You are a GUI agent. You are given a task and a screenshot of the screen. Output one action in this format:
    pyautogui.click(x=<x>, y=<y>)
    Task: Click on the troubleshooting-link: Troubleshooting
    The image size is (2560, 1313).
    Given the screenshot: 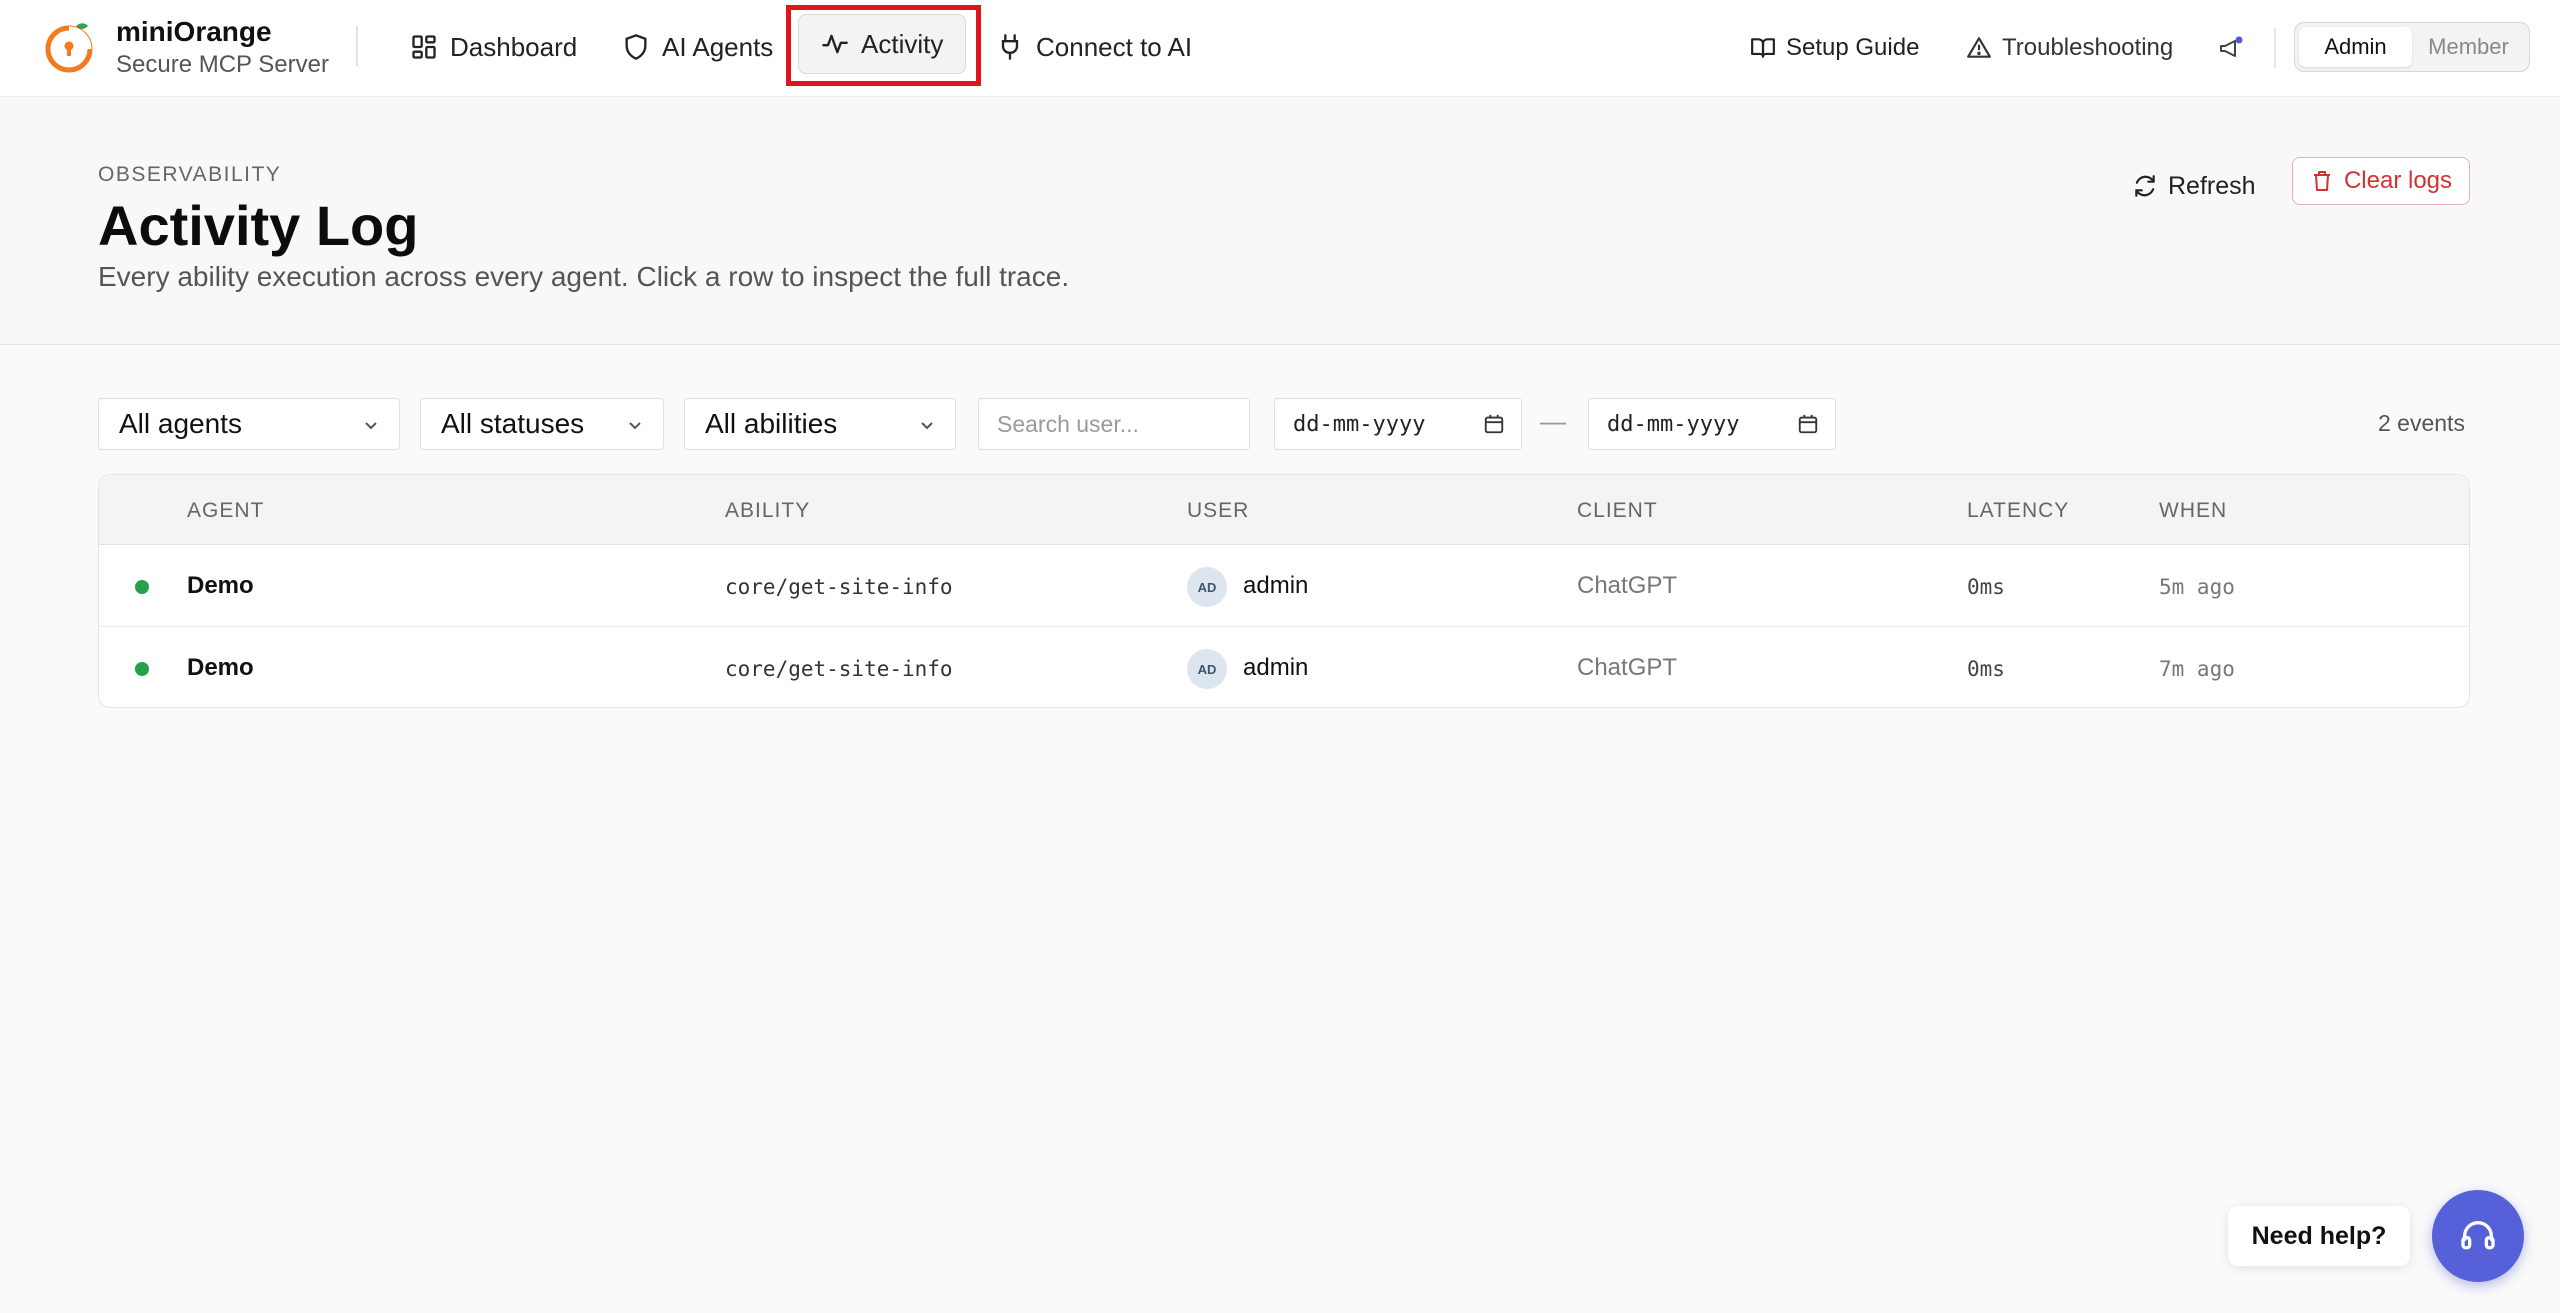 What is the action you would take?
    pyautogui.click(x=2069, y=48)
    